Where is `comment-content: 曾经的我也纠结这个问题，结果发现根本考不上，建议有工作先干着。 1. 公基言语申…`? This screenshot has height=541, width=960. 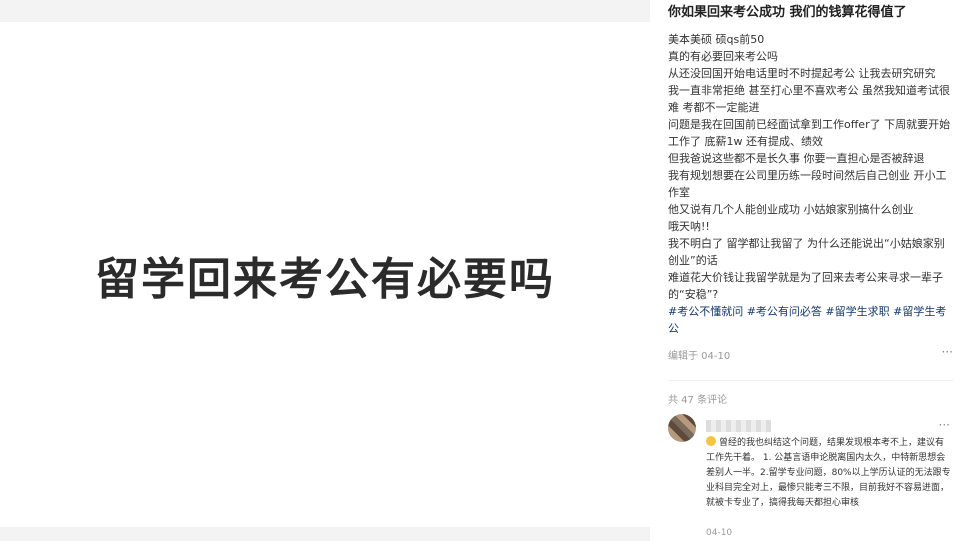 comment-content: 曾经的我也纠结这个问题，结果发现根本考不上，建议有工作先干着。 1. 公基言语申… is located at coordinates (828, 473).